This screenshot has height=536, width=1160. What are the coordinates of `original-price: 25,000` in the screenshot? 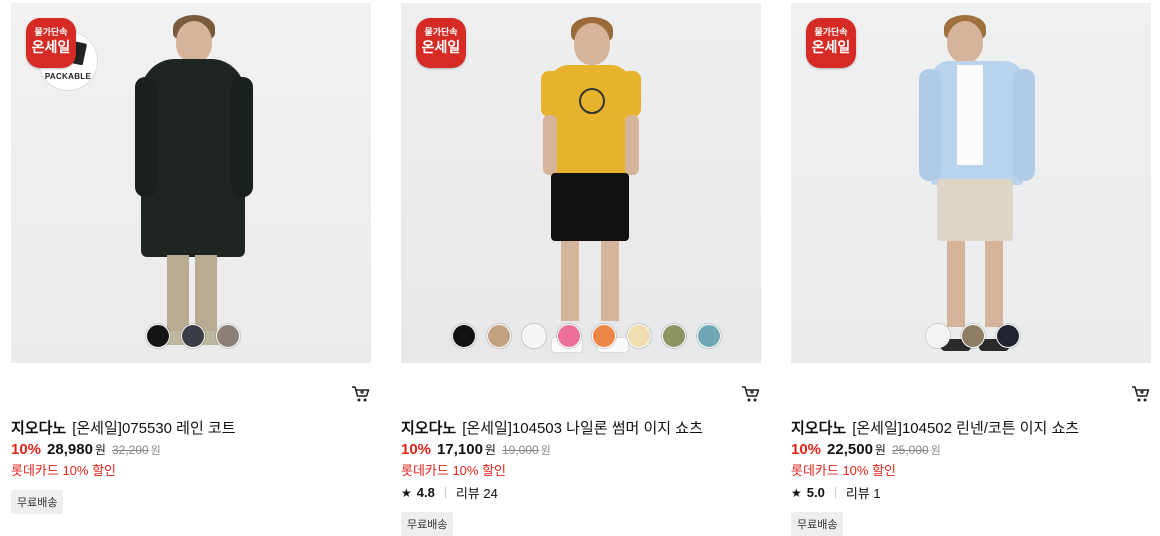 It's located at (910, 450).